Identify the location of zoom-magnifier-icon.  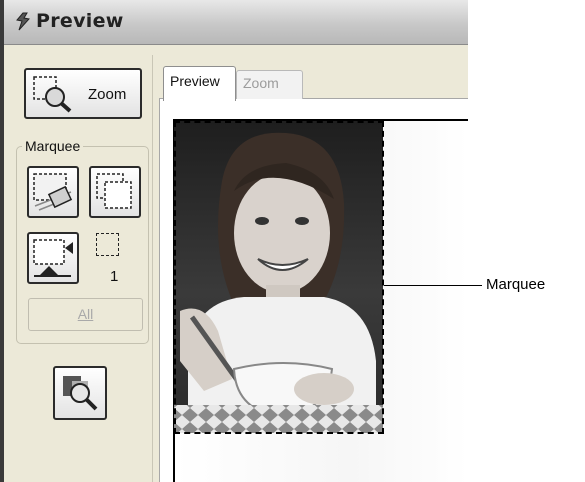
(52, 94).